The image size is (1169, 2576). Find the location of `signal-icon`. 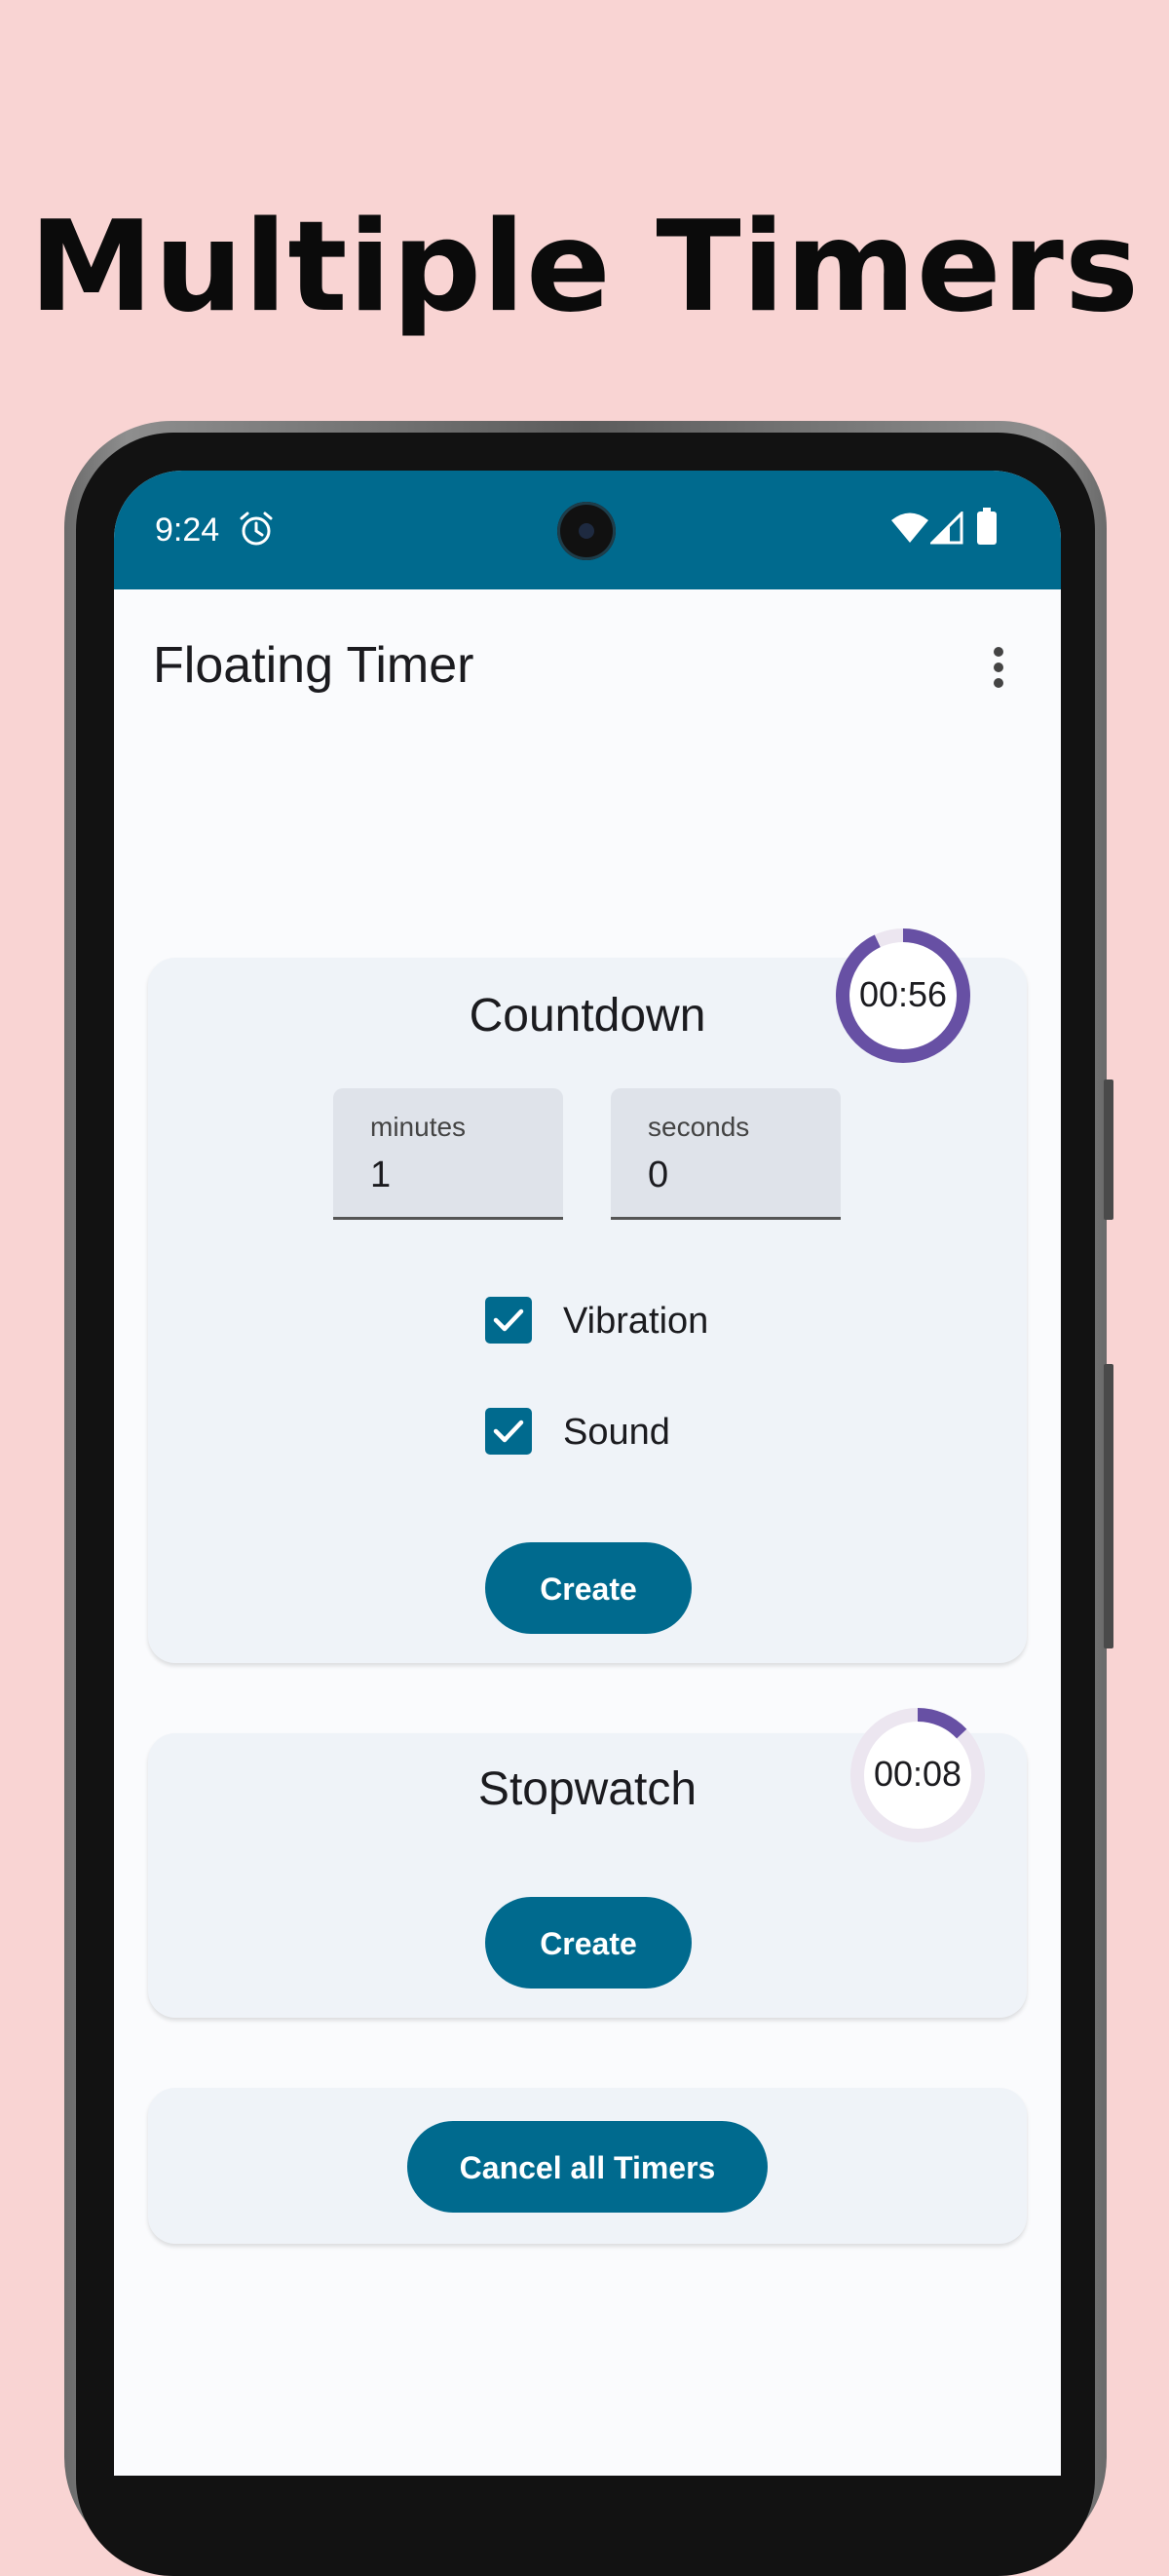

signal-icon is located at coordinates (946, 528).